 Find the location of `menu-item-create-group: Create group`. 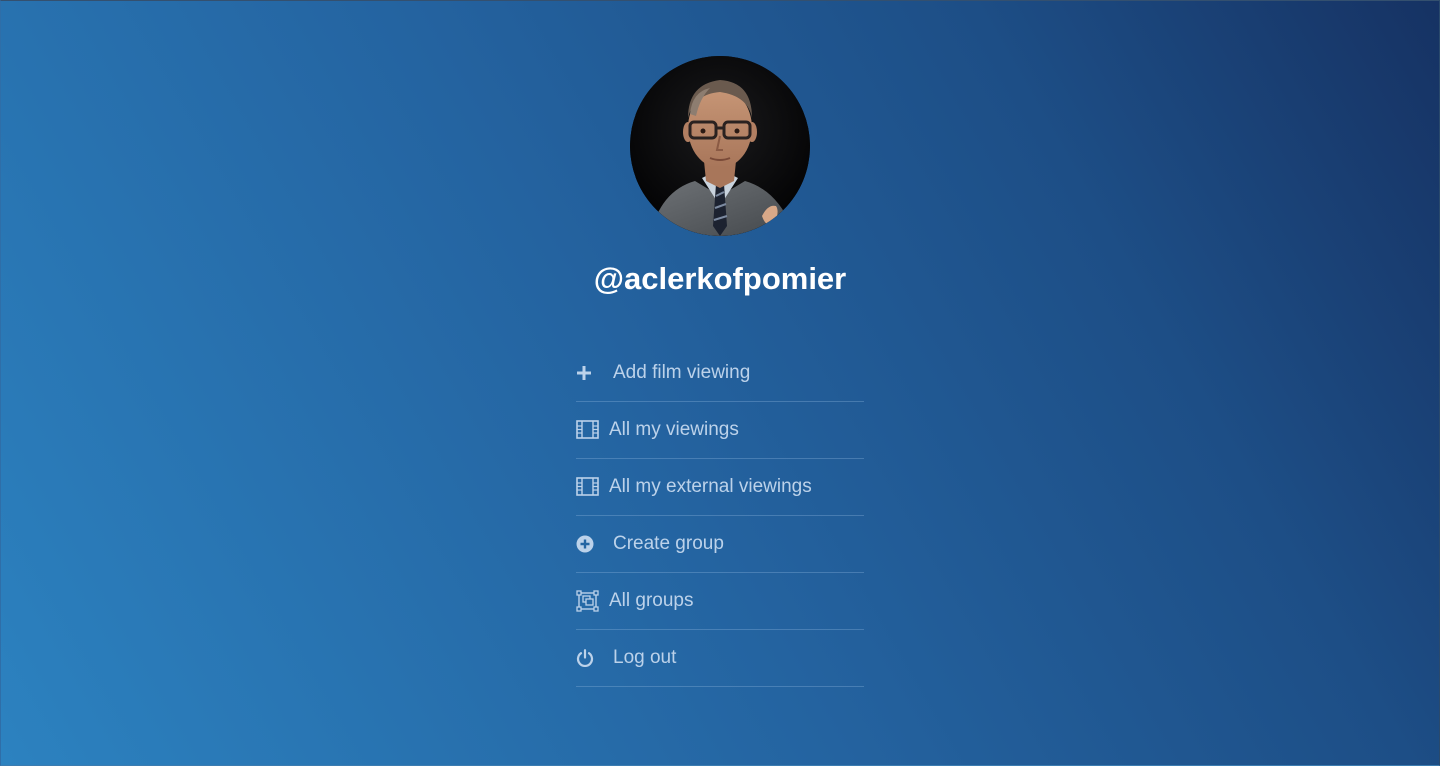

menu-item-create-group: Create group is located at coordinates (720, 544).